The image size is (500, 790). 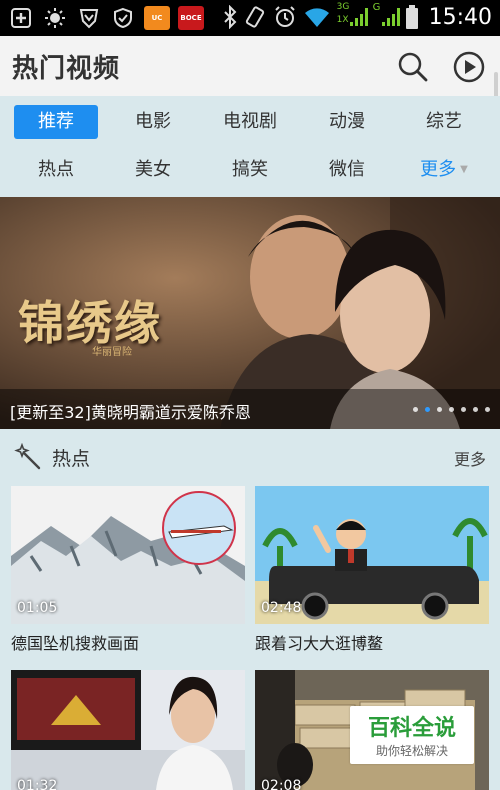 I want to click on magic-wand-icon, so click(x=27, y=456).